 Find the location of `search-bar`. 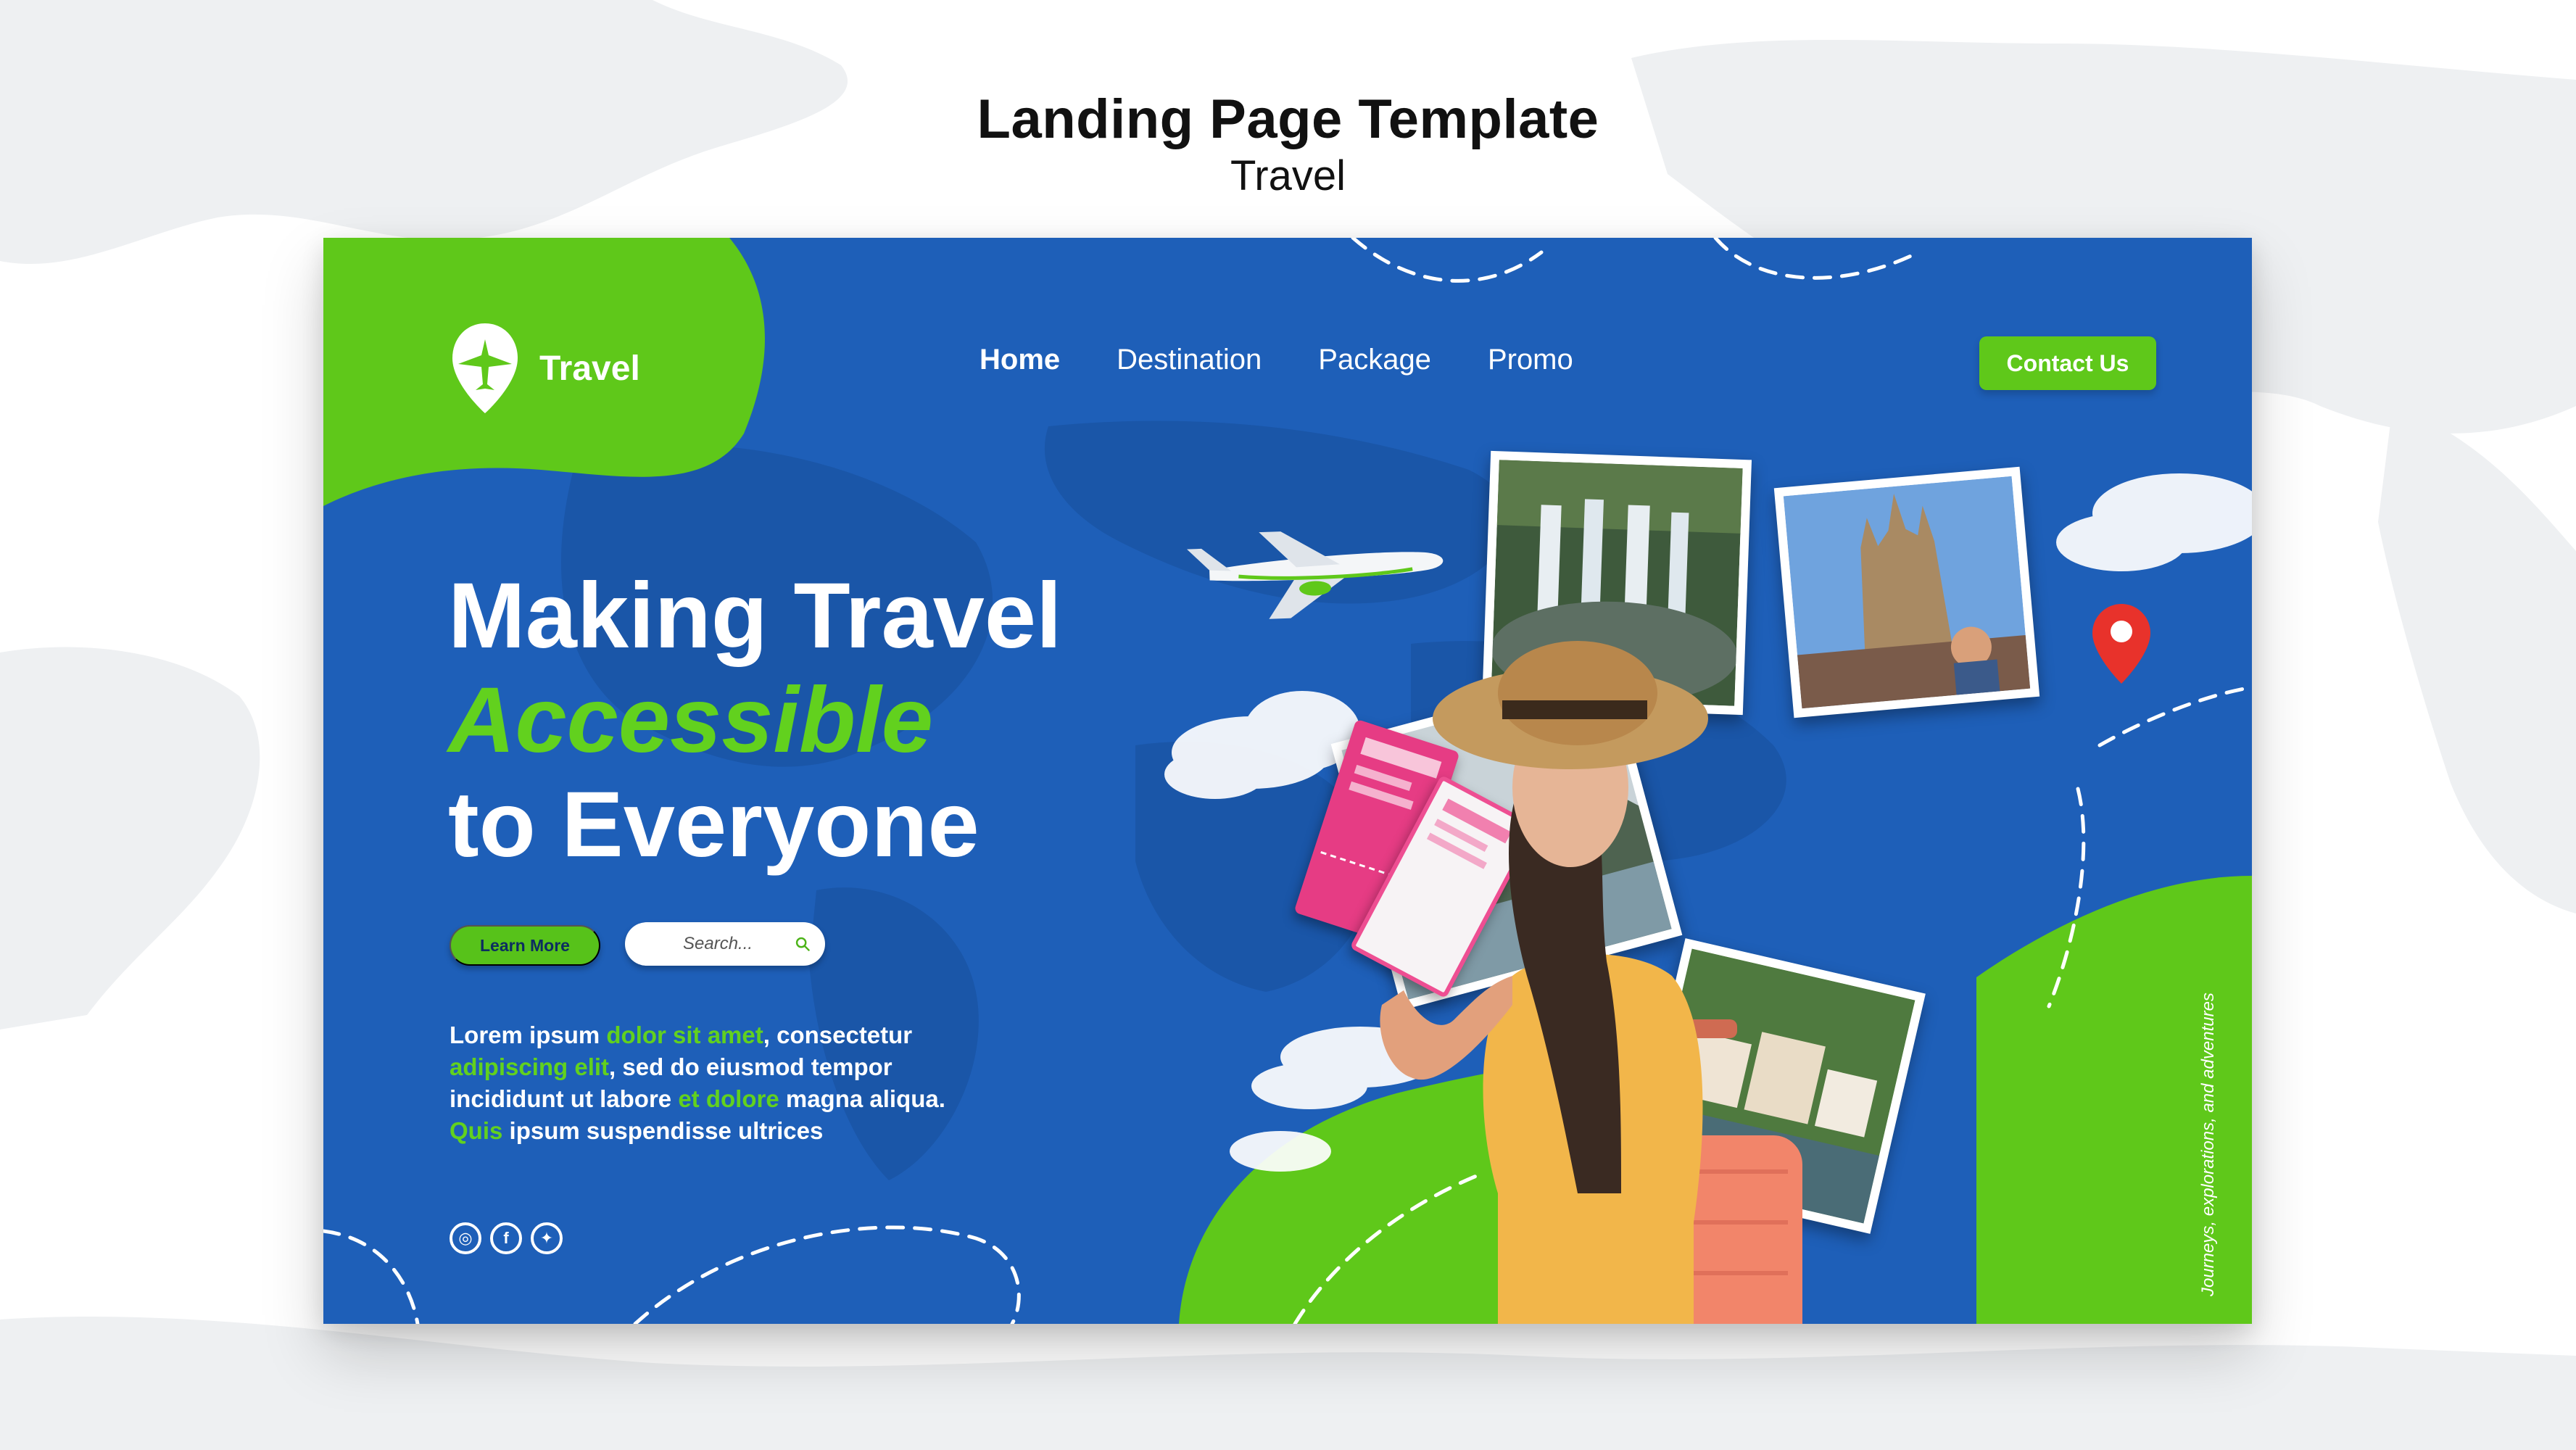

search-bar is located at coordinates (725, 944).